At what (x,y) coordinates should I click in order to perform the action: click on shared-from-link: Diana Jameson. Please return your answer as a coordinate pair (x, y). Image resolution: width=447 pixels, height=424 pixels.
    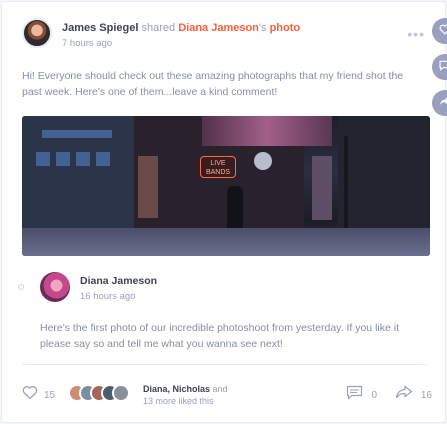
    Looking at the image, I should click on (218, 28).